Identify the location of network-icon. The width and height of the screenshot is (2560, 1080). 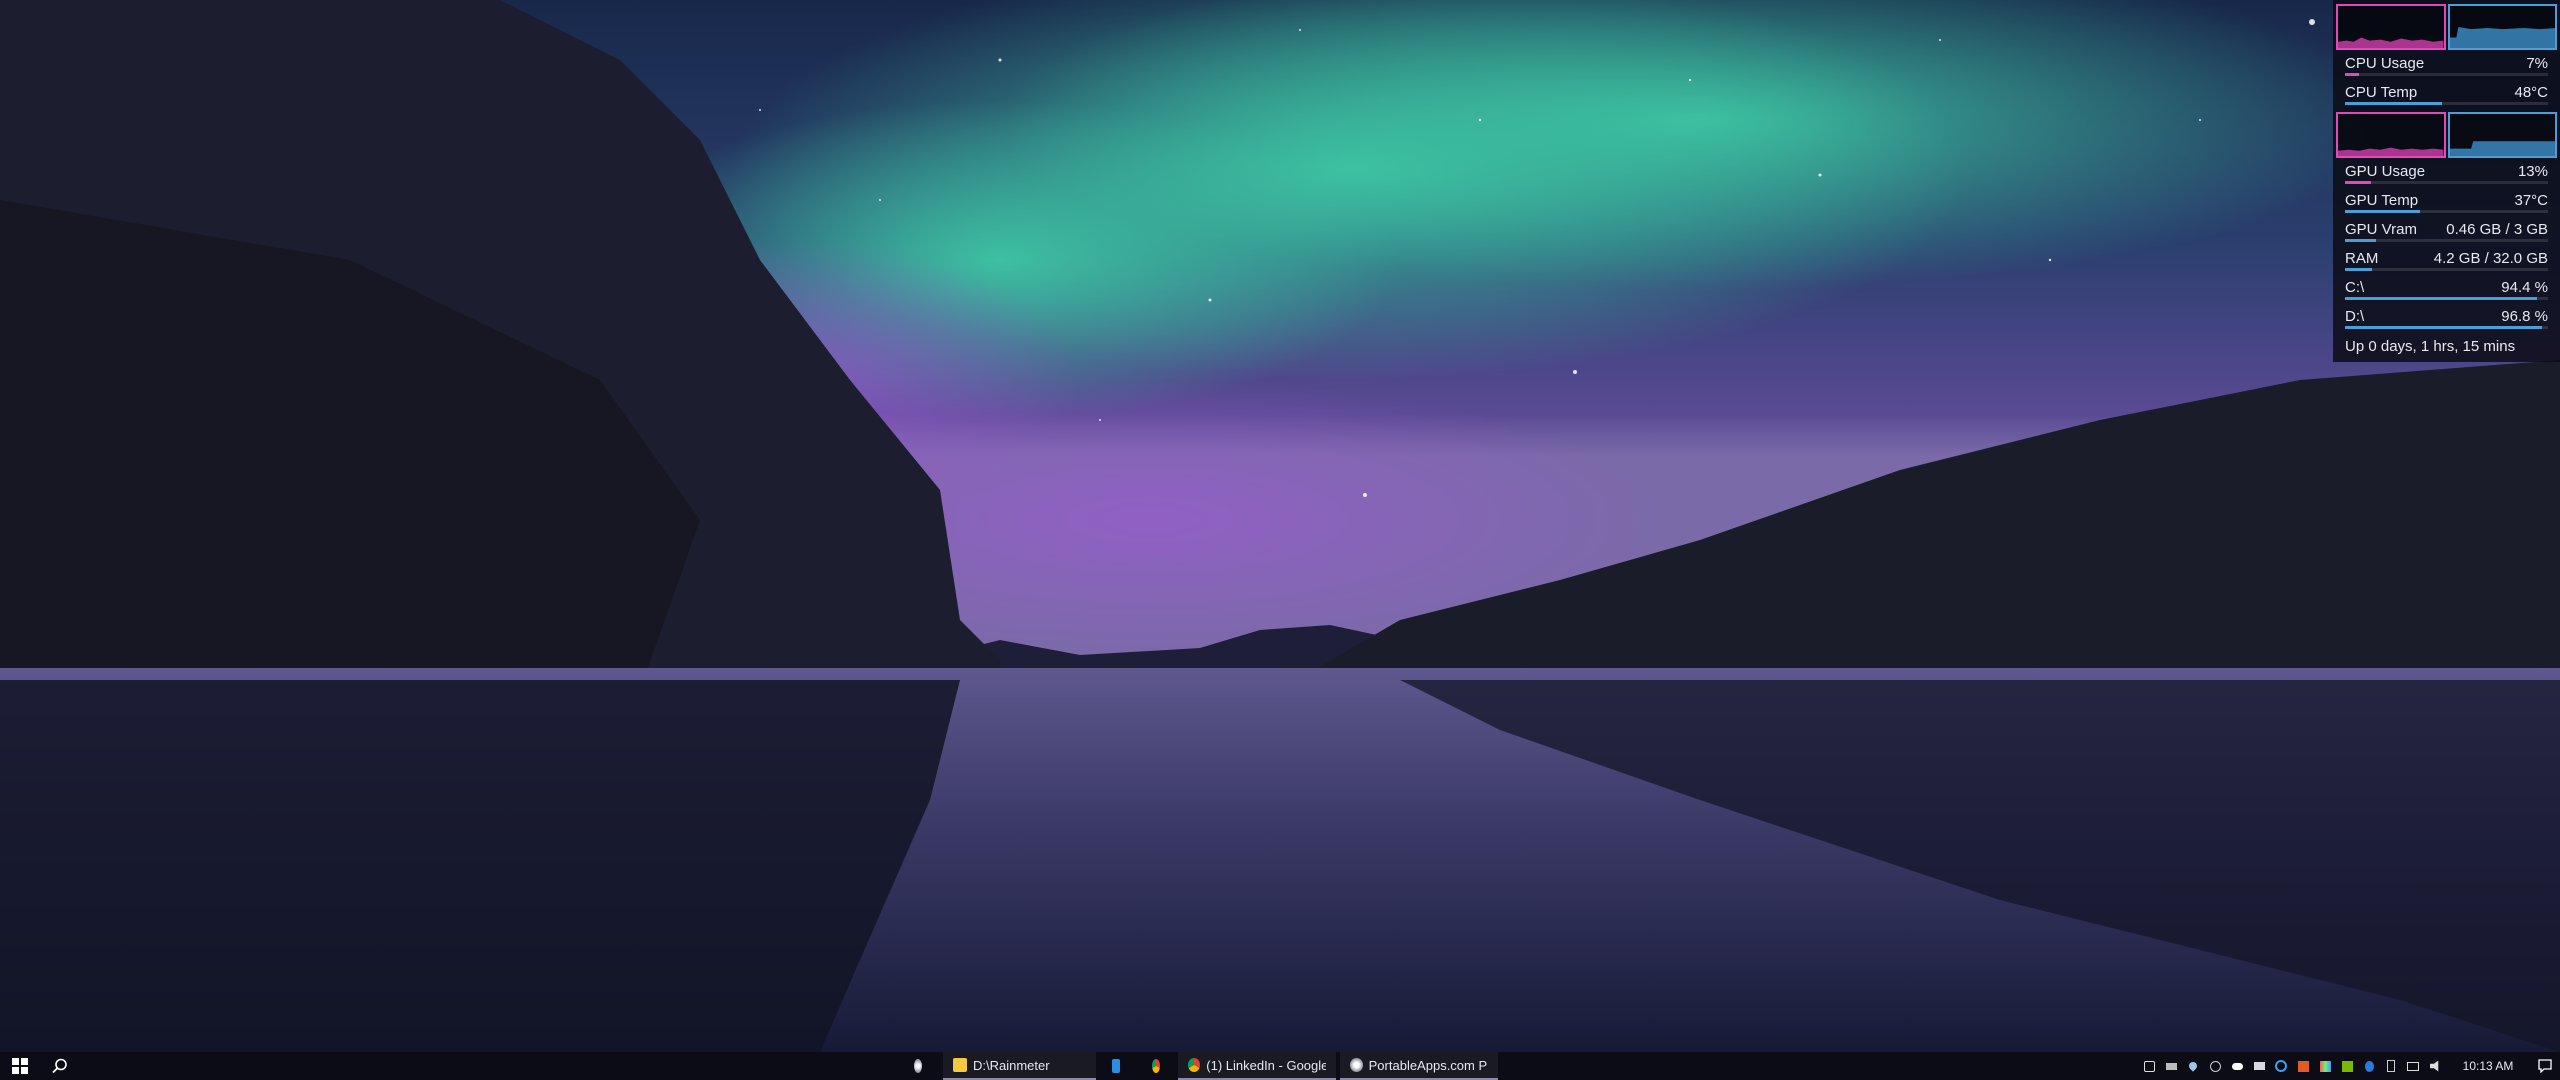
(2413, 1066).